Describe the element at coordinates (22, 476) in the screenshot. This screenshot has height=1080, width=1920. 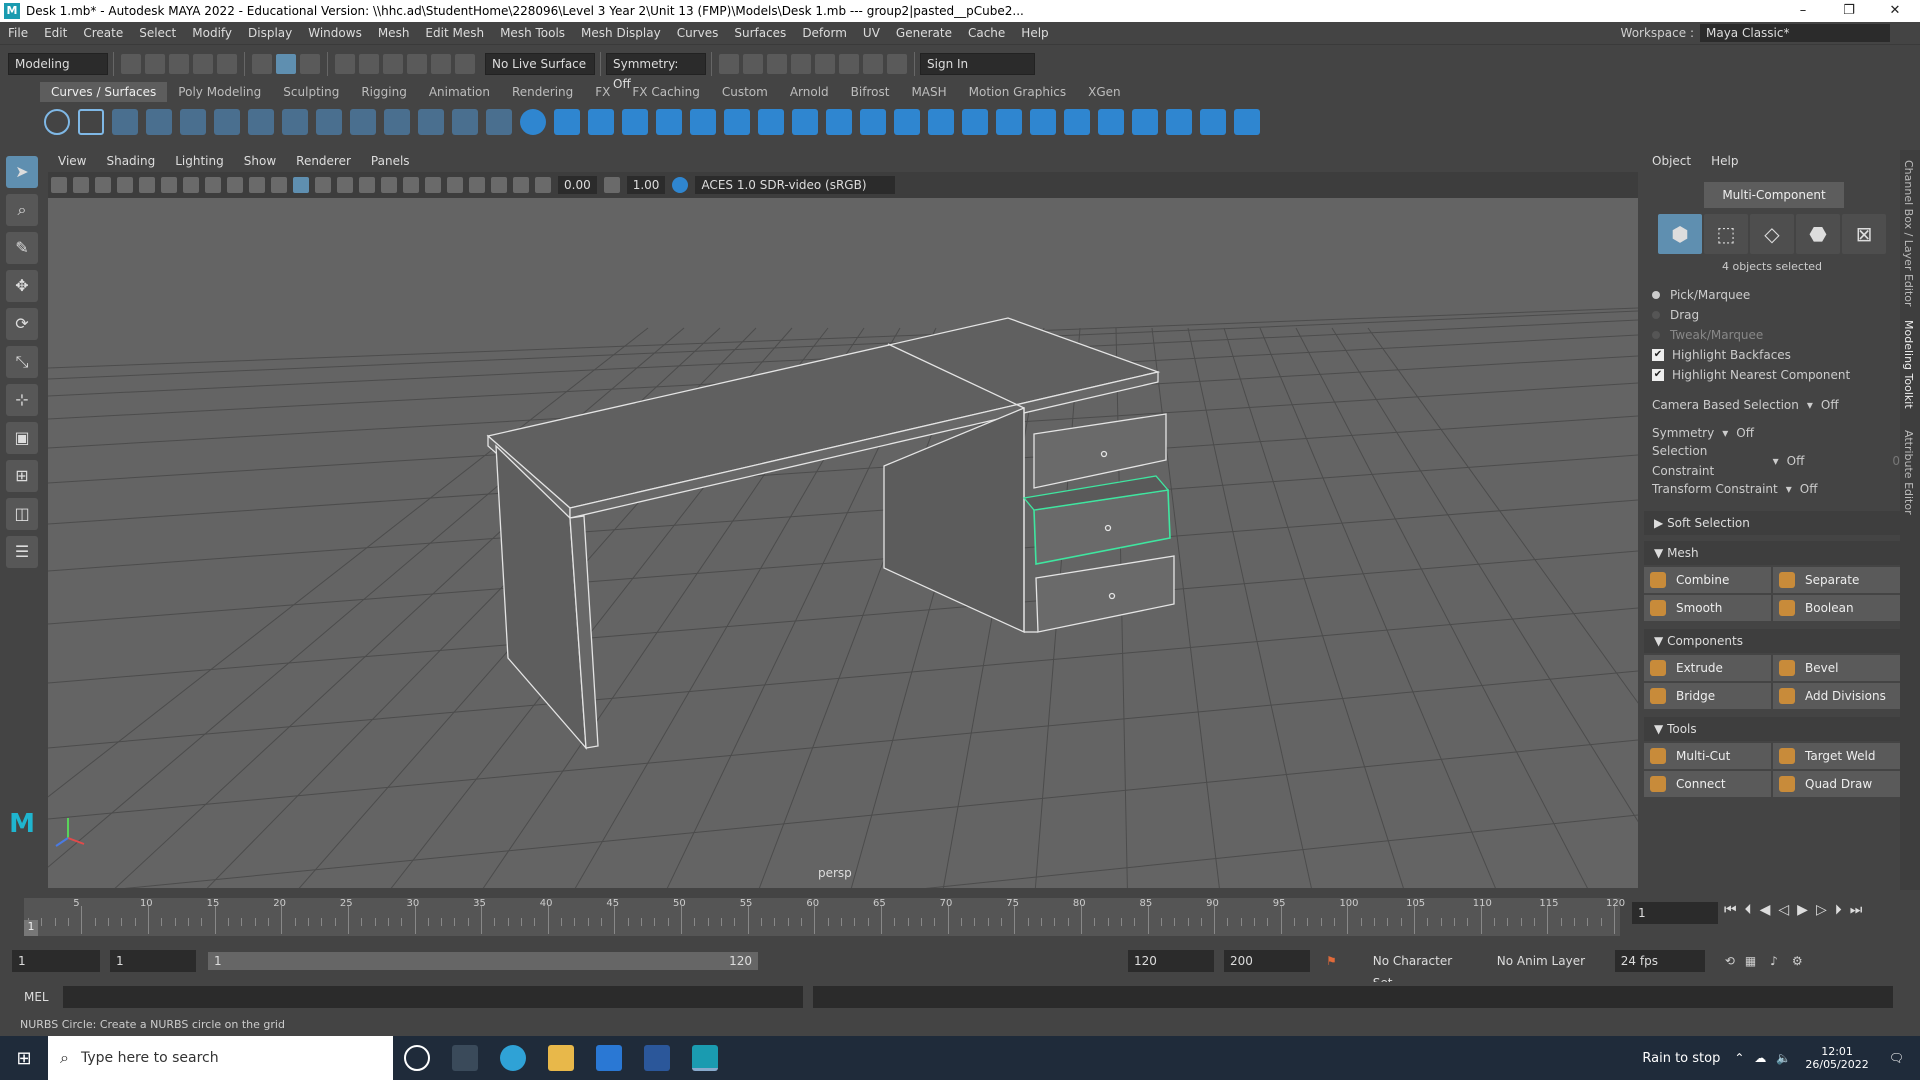
I see `four-view-icon: ⊞` at that location.